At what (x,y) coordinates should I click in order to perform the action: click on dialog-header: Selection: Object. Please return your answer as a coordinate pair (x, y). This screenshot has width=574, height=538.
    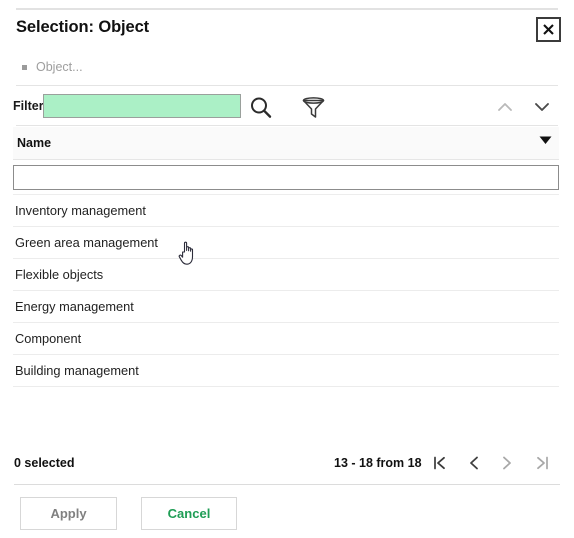
    Looking at the image, I should click on (287, 32).